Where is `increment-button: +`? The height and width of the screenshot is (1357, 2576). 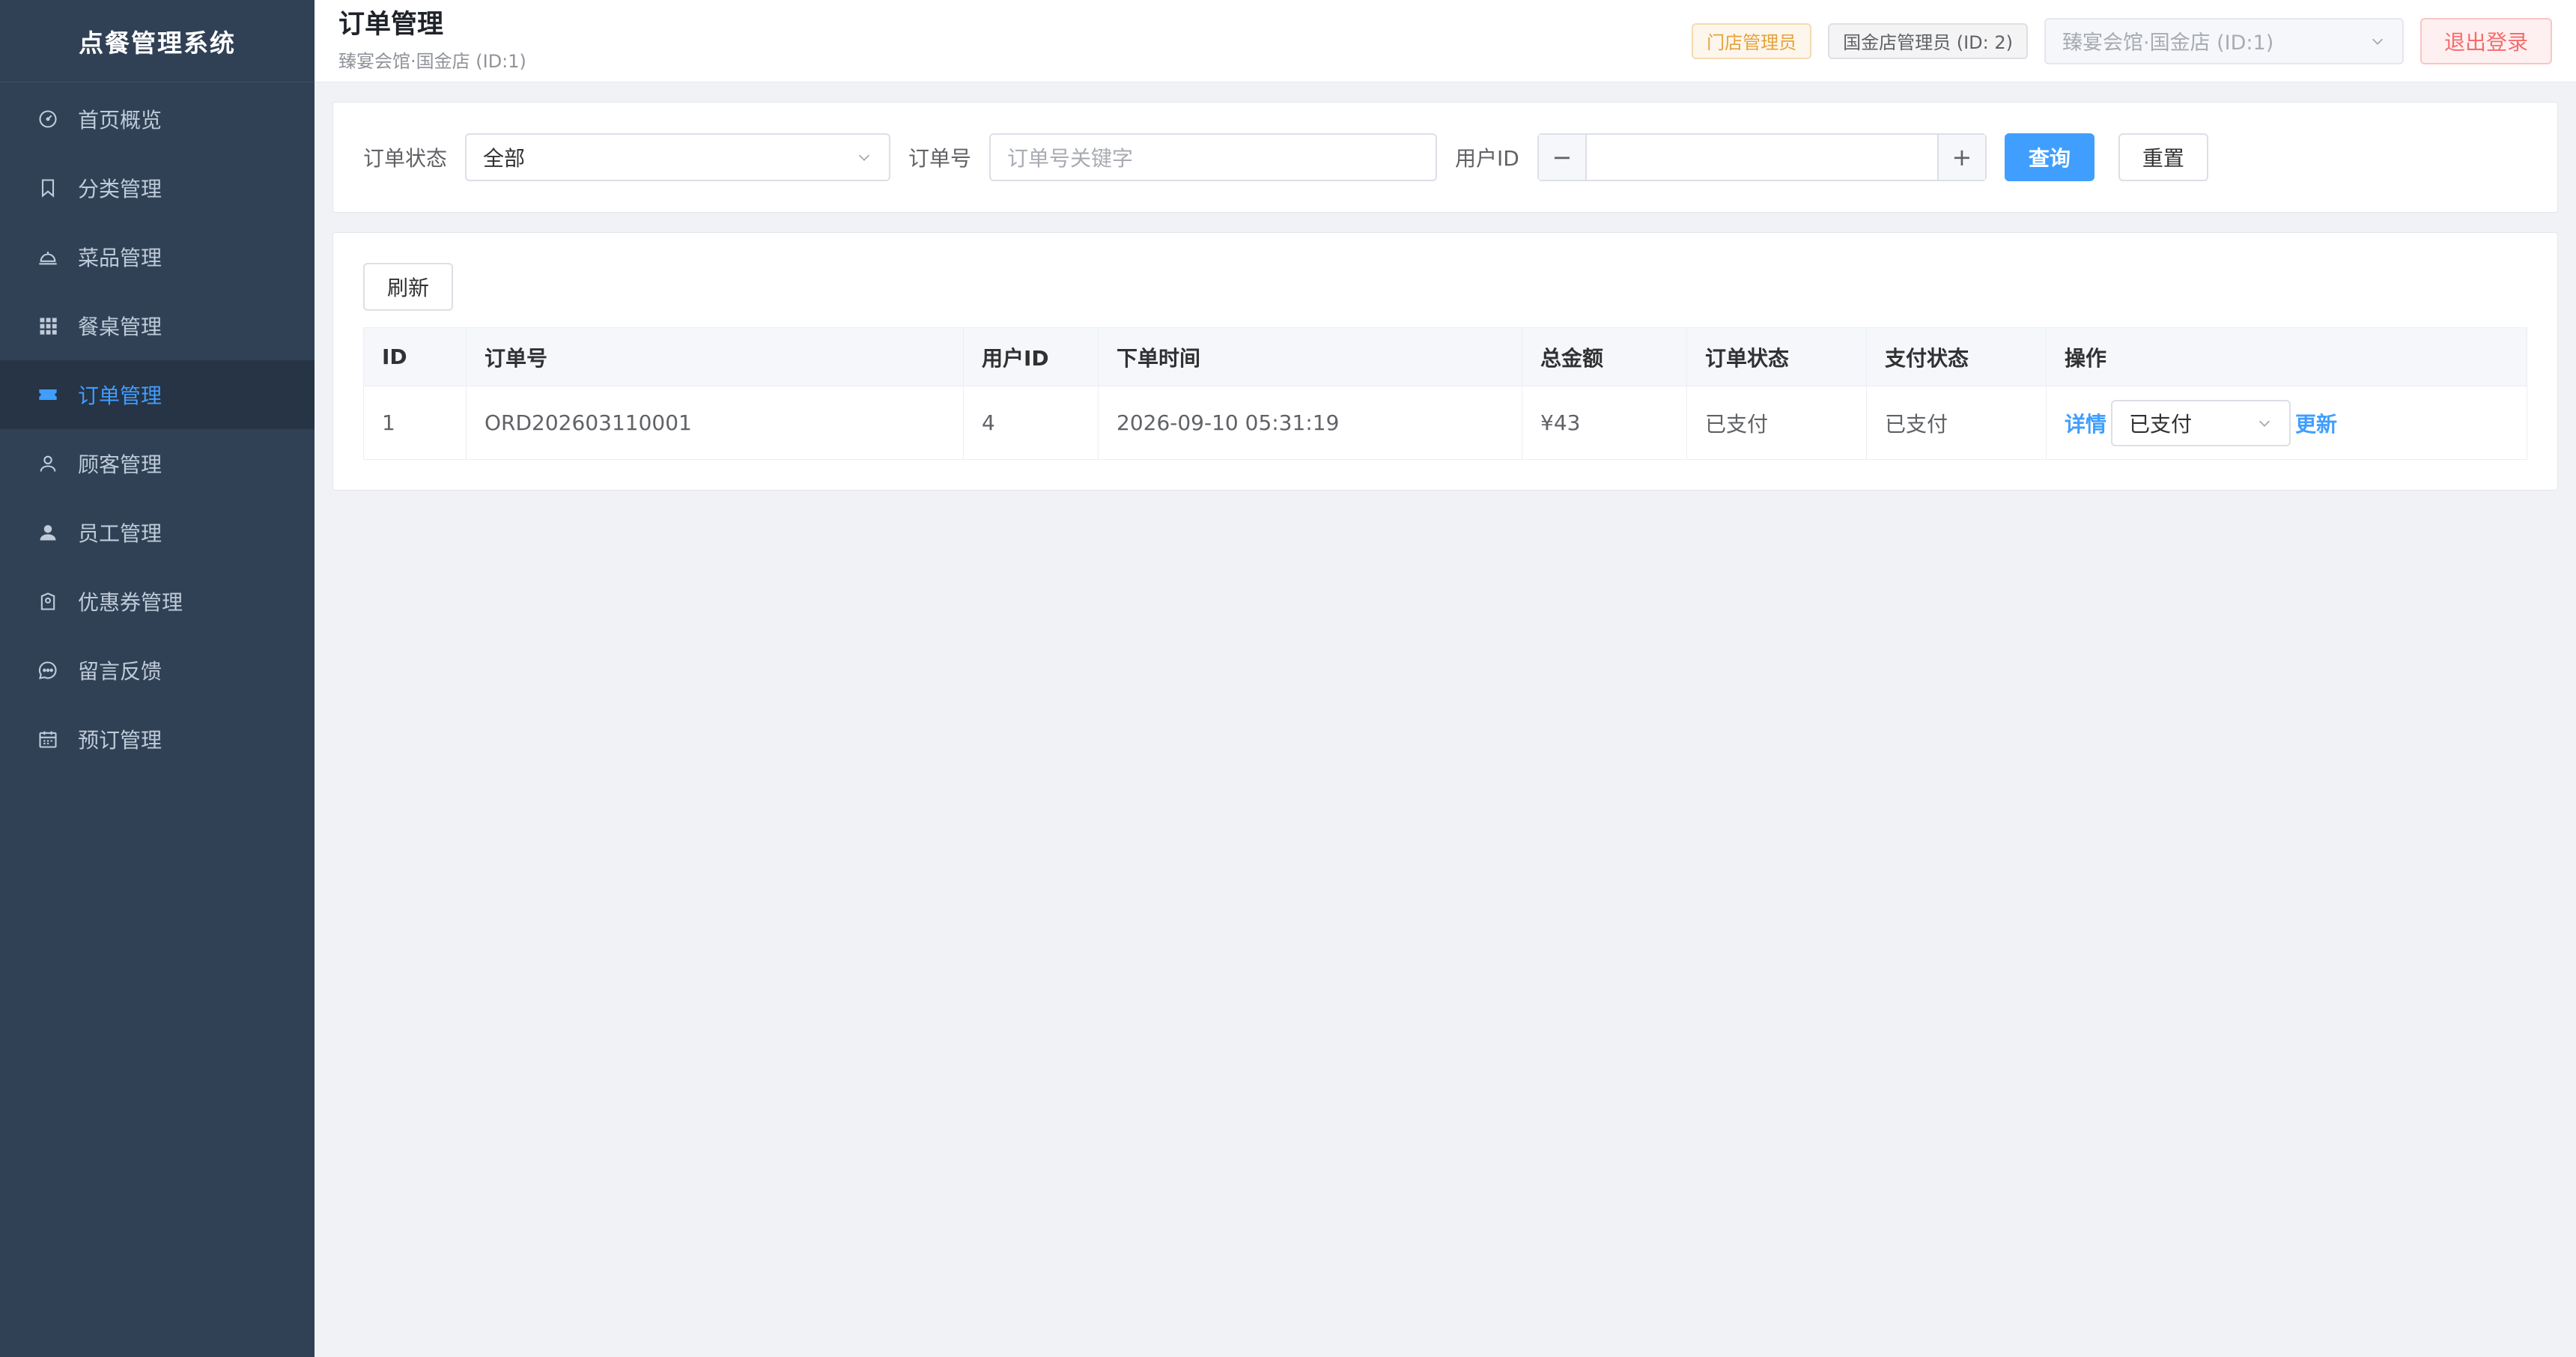 increment-button: + is located at coordinates (1960, 157).